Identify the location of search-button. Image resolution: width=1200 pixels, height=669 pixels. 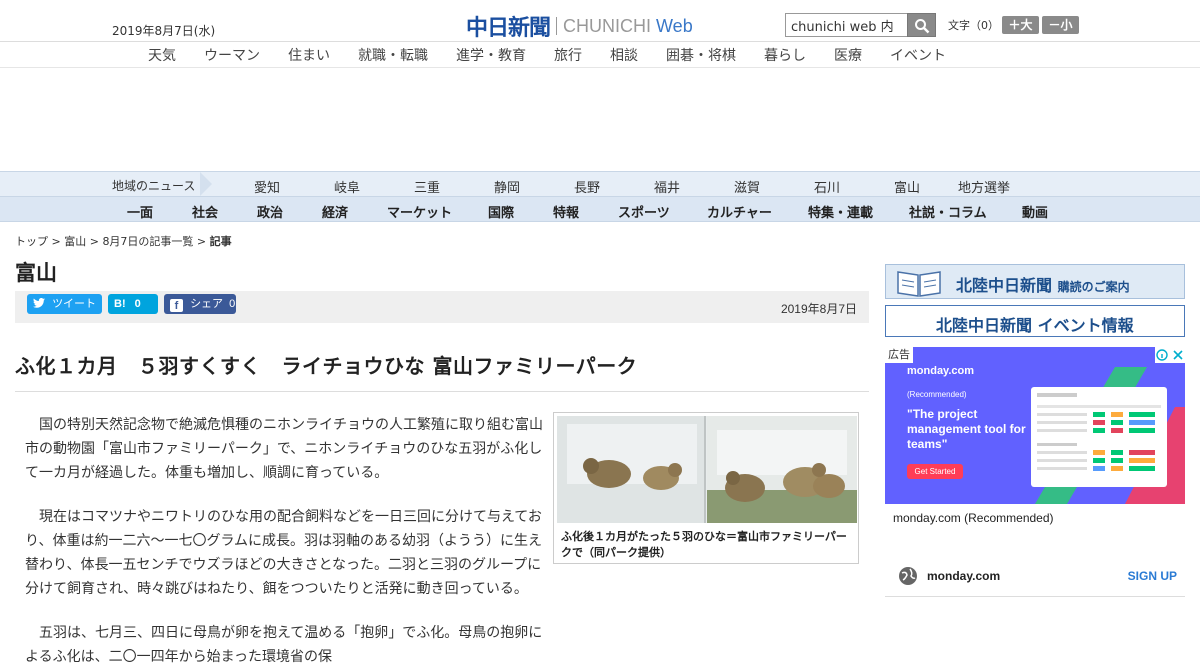
(921, 25).